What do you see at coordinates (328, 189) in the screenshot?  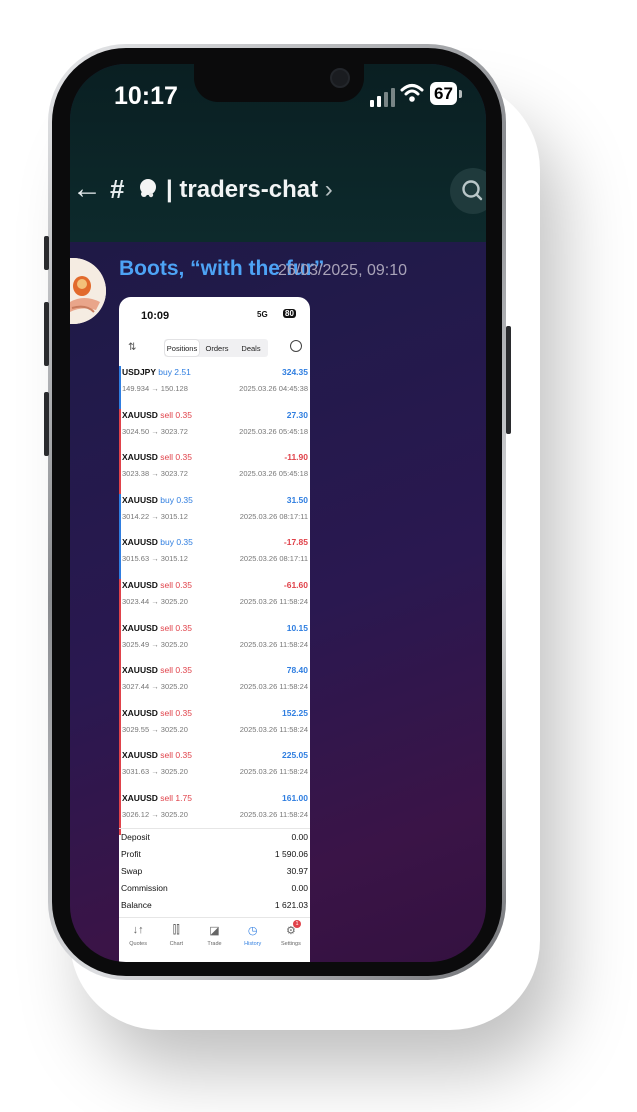 I see `chevron-right-icon: ›` at bounding box center [328, 189].